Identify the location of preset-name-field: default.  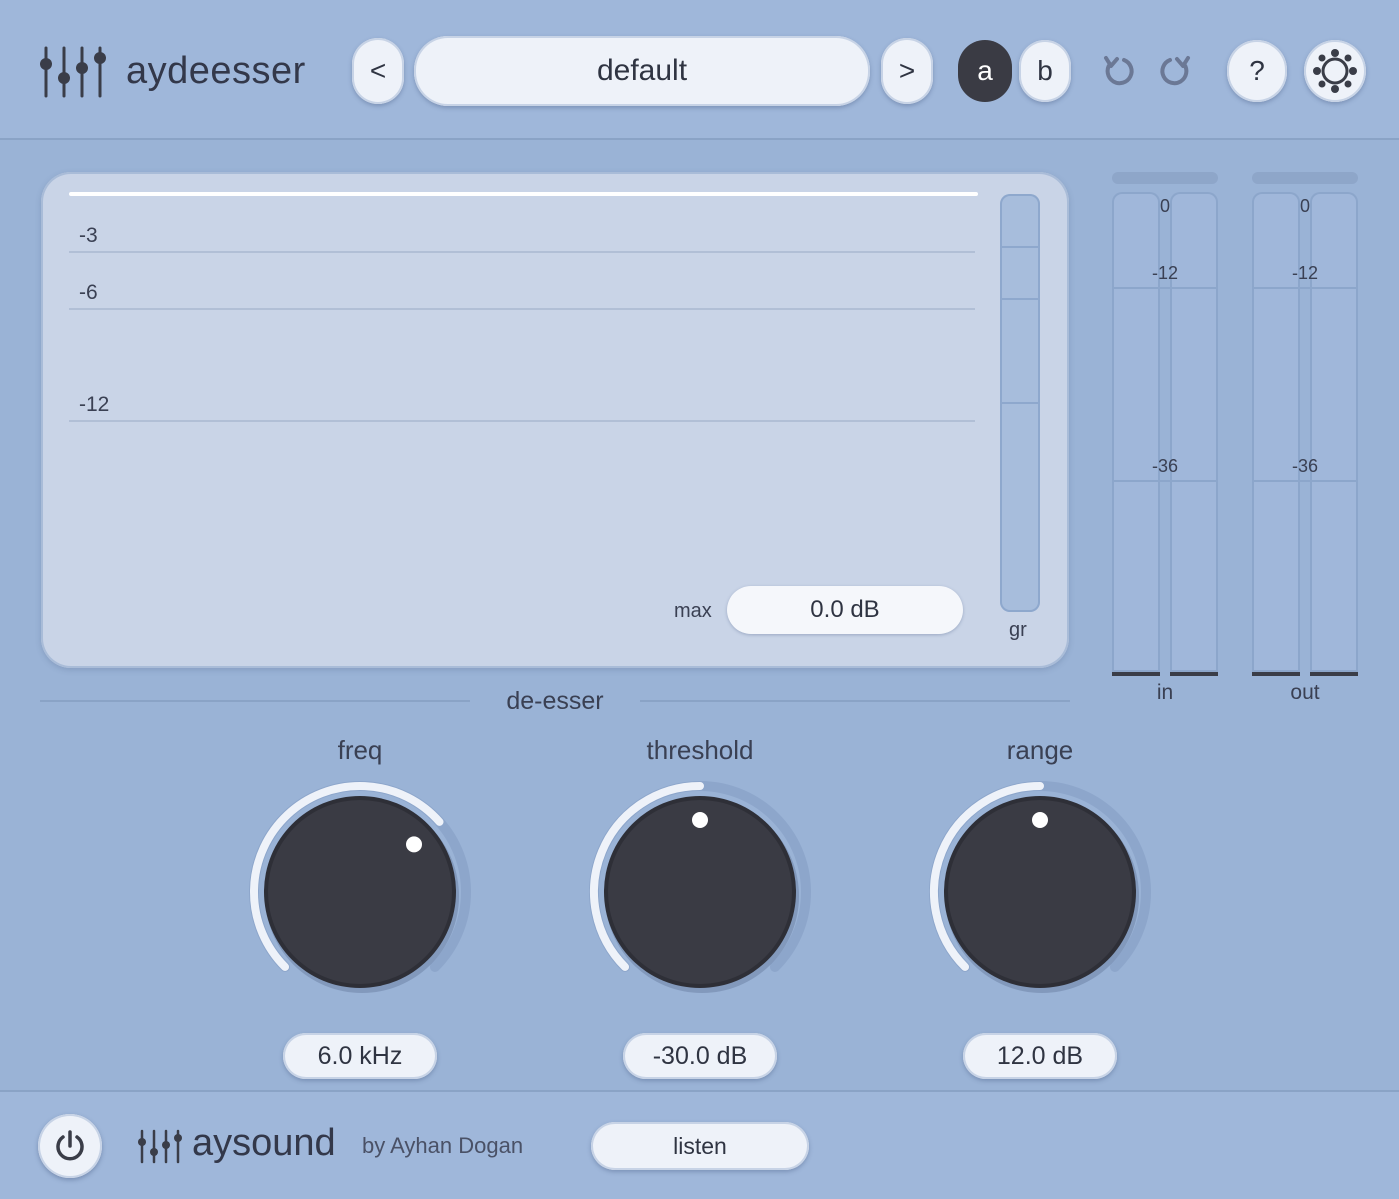
(642, 71).